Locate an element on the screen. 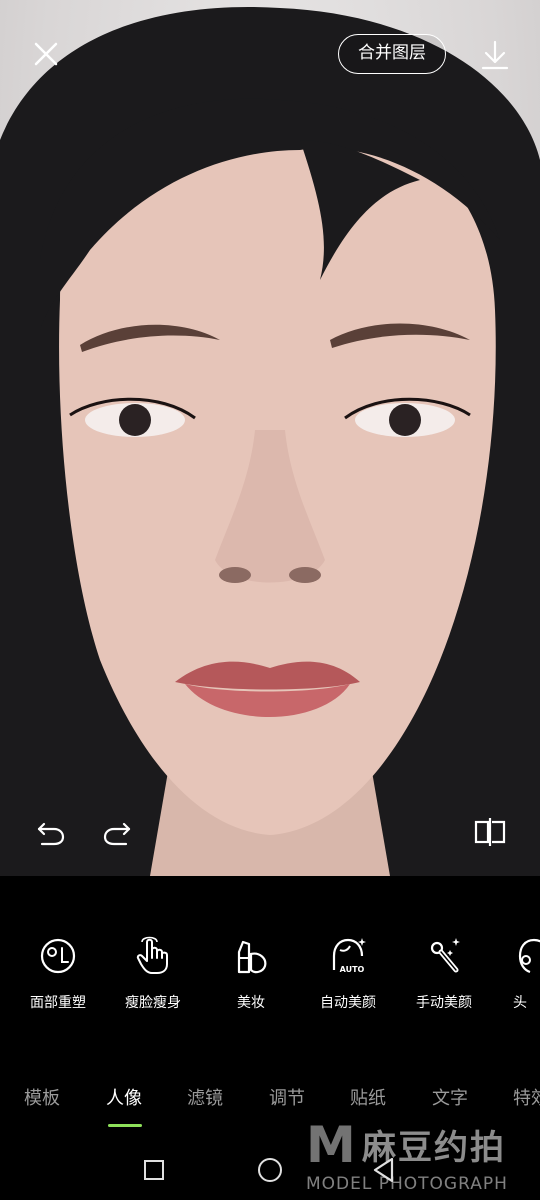  watermark: M 麻豆约拍 MODEL PHOTOGRAPH is located at coordinates (423, 1157).